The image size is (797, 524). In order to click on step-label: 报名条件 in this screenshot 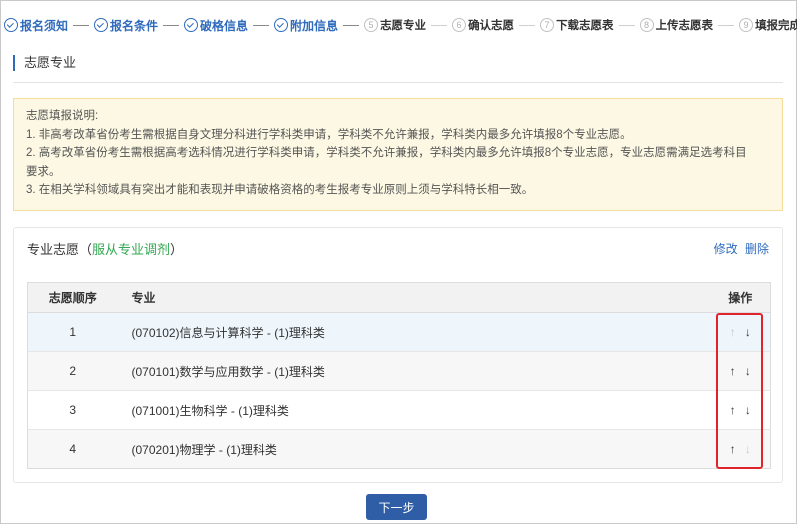, I will do `click(134, 25)`.